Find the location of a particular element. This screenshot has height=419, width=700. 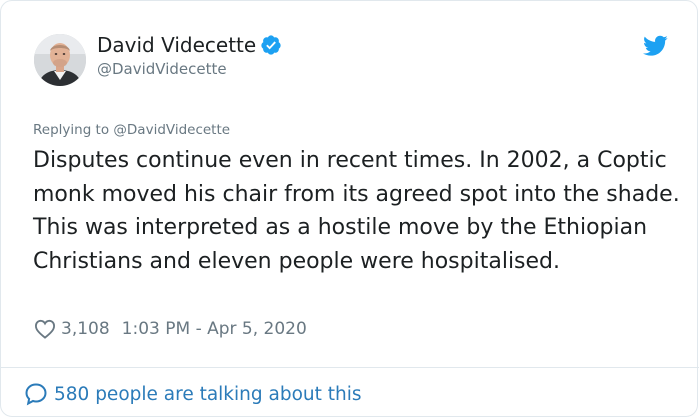

replying-to-prefix: Replying to is located at coordinates (73, 130).